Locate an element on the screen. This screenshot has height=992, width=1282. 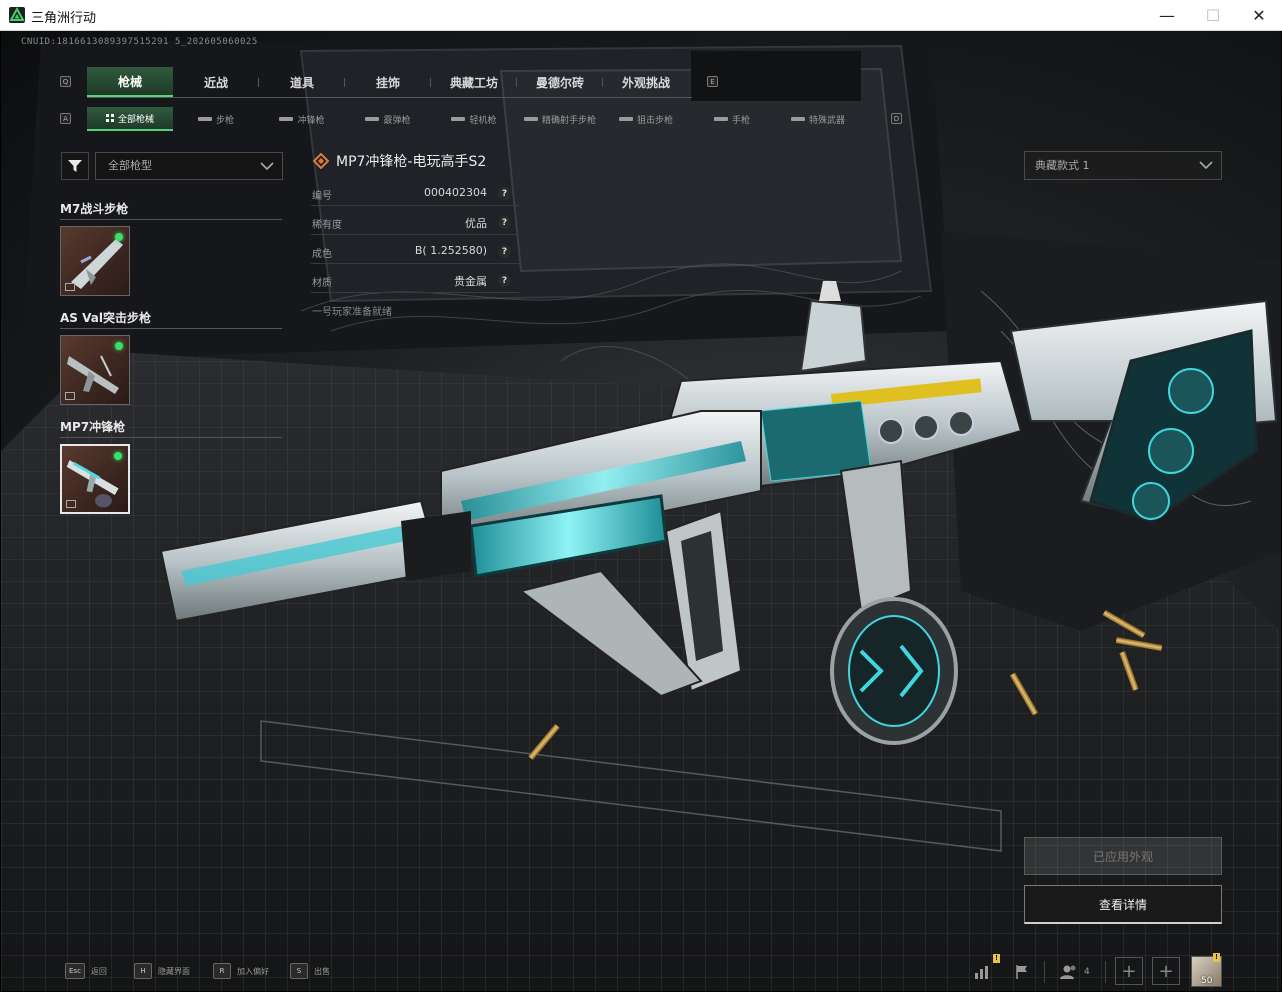
player-level: 50 is located at coordinates (1207, 981).